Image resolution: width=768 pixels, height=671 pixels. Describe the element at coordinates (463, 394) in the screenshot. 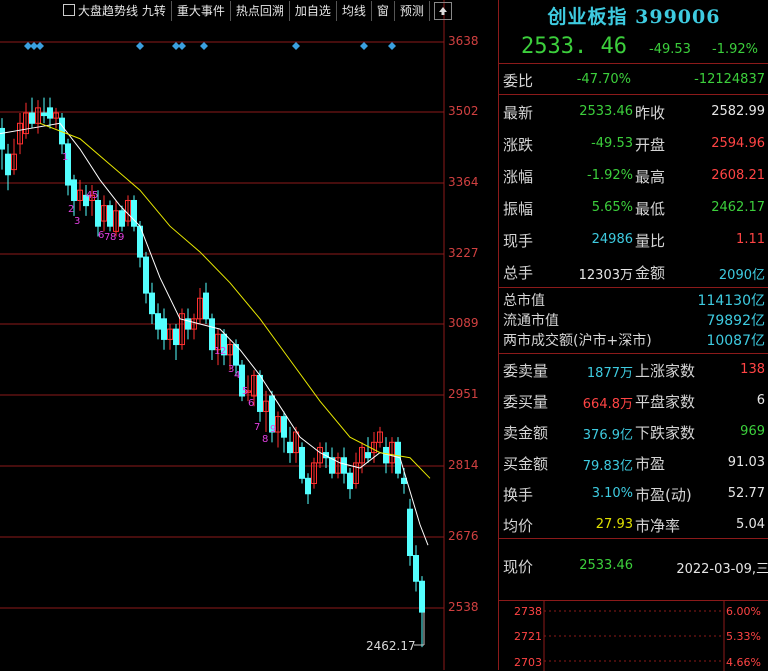

I see `price-axis-tick: 2951` at that location.